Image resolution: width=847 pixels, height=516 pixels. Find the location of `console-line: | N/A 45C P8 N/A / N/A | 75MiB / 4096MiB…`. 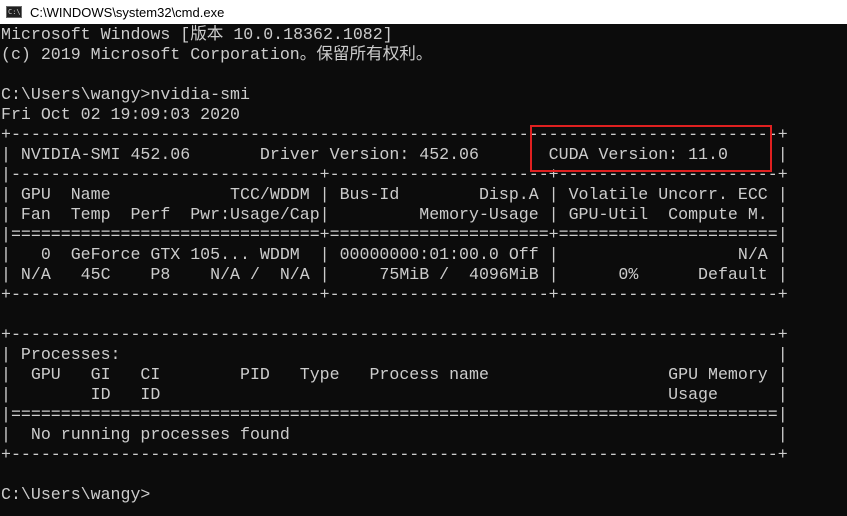

console-line: | N/A 45C P8 N/A / N/A | 75MiB / 4096MiB… is located at coordinates (394, 274).